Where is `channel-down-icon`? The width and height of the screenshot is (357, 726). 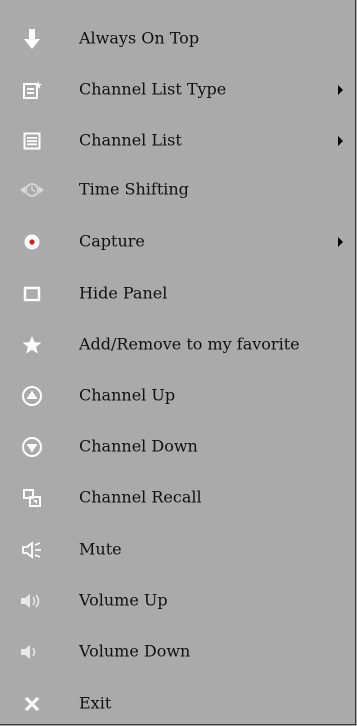 channel-down-icon is located at coordinates (32, 447).